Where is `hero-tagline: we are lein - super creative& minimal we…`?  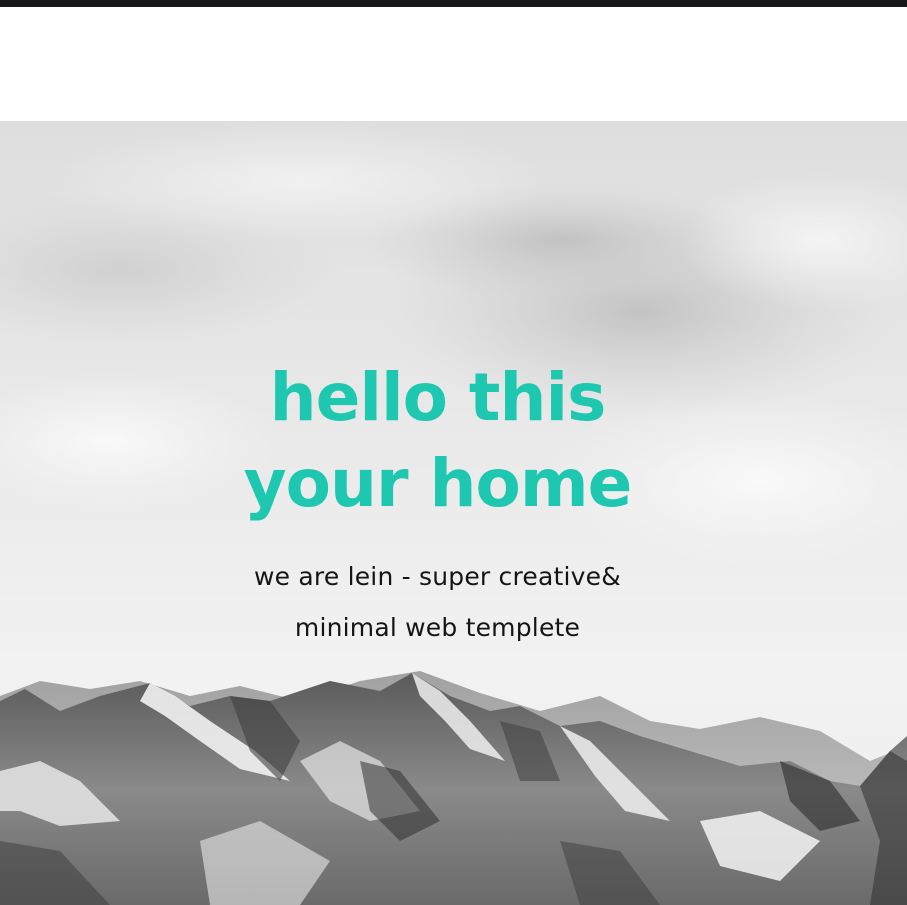 hero-tagline: we are lein - super creative& minimal we… is located at coordinates (437, 602).